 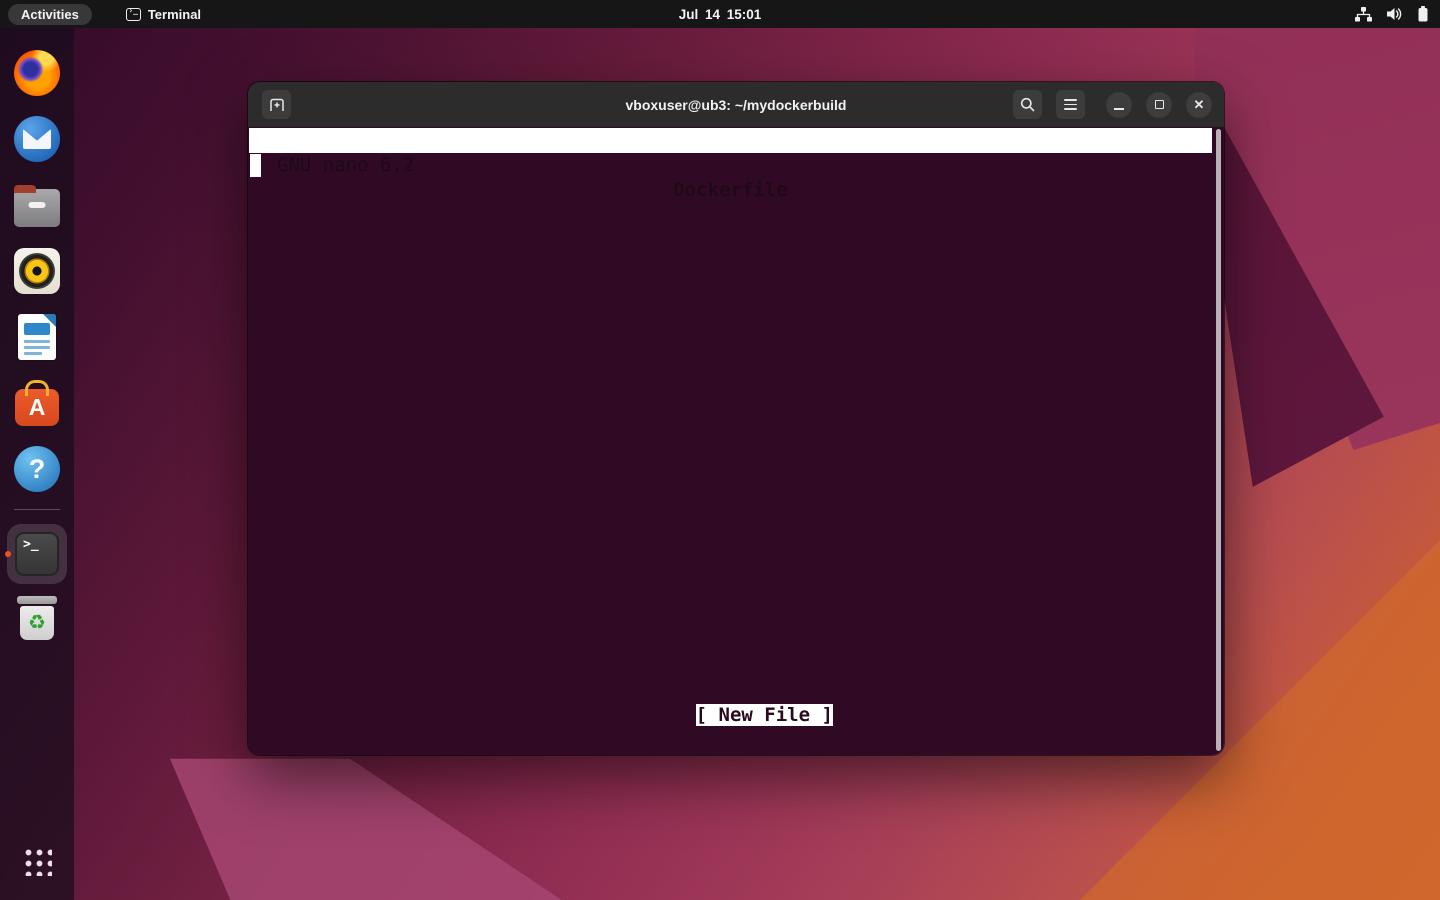 What do you see at coordinates (255, 165) in the screenshot?
I see `text-cursor` at bounding box center [255, 165].